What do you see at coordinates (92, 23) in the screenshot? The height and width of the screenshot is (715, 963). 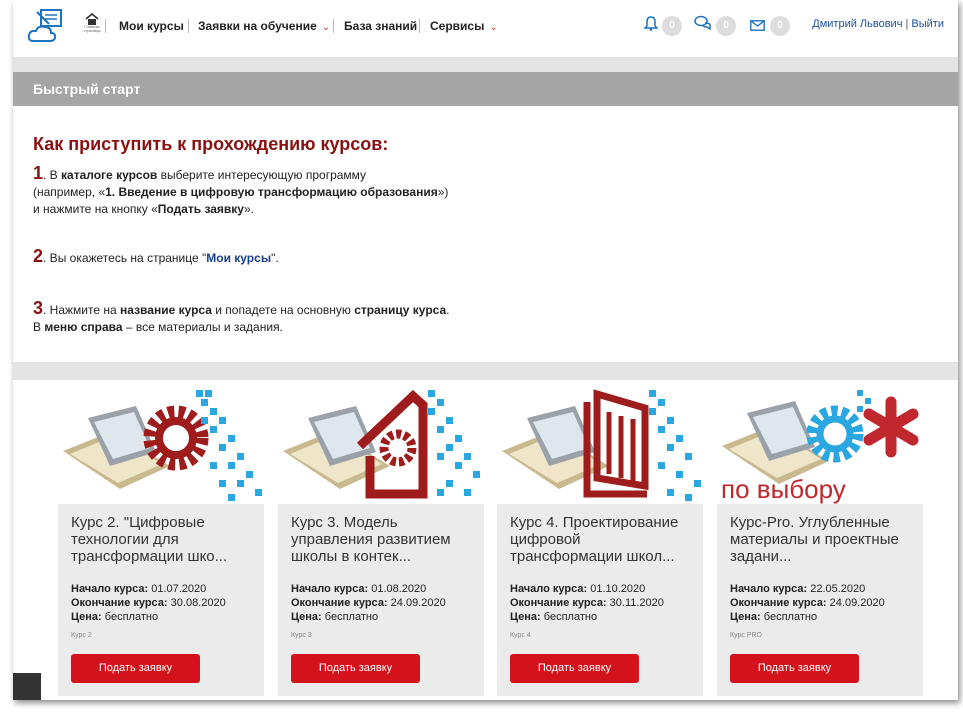 I see `home-link: Главная страница` at bounding box center [92, 23].